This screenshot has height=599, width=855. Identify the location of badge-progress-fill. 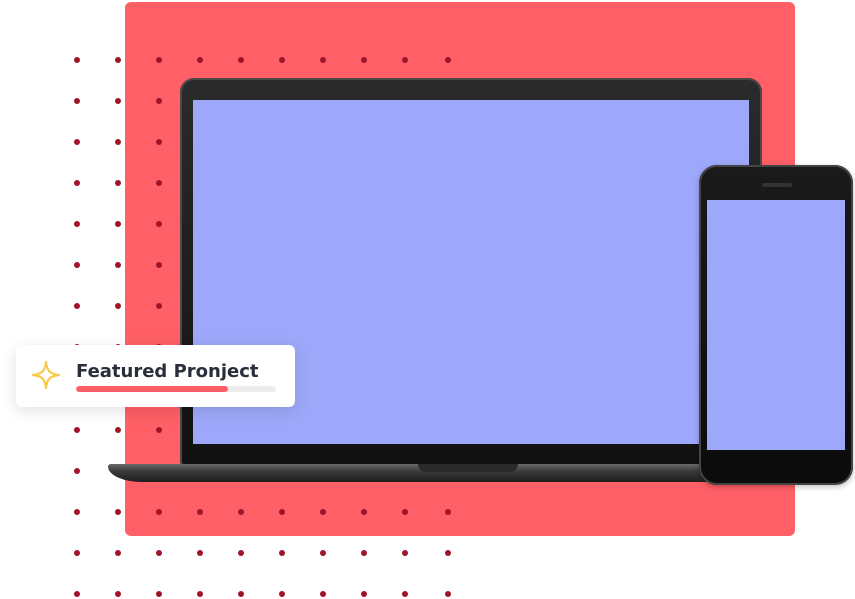
(152, 389).